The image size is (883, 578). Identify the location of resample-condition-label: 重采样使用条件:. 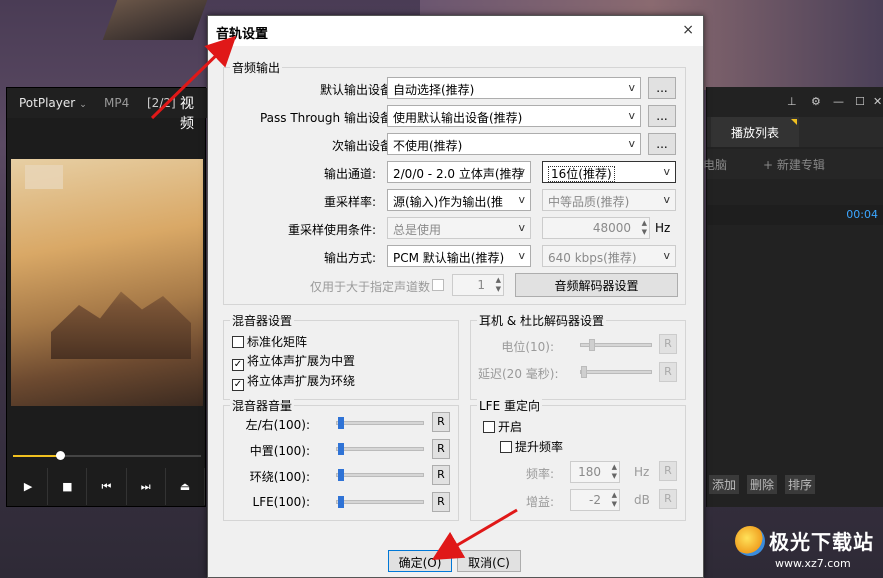
(331, 230).